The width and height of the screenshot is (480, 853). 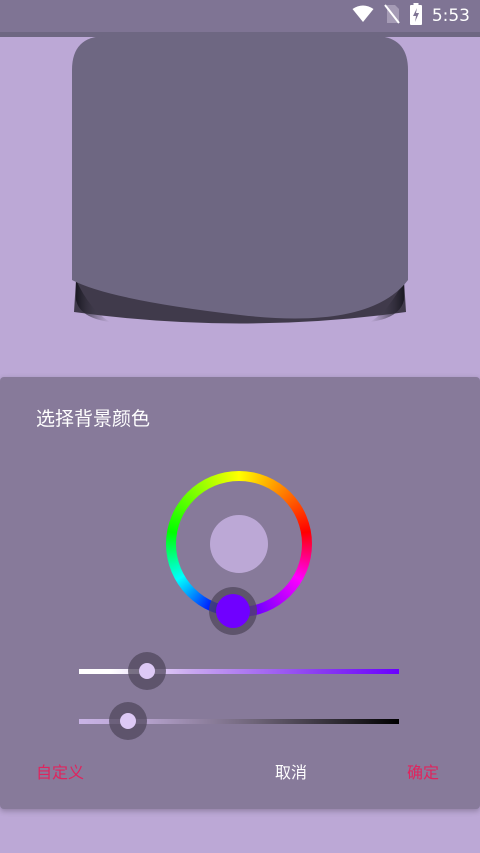 I want to click on color-wheel-handle, so click(x=233, y=611).